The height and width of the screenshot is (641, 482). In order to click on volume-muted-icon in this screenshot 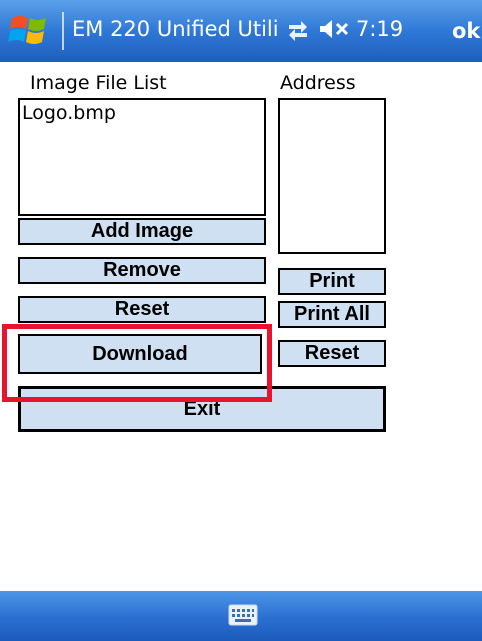, I will do `click(335, 29)`.